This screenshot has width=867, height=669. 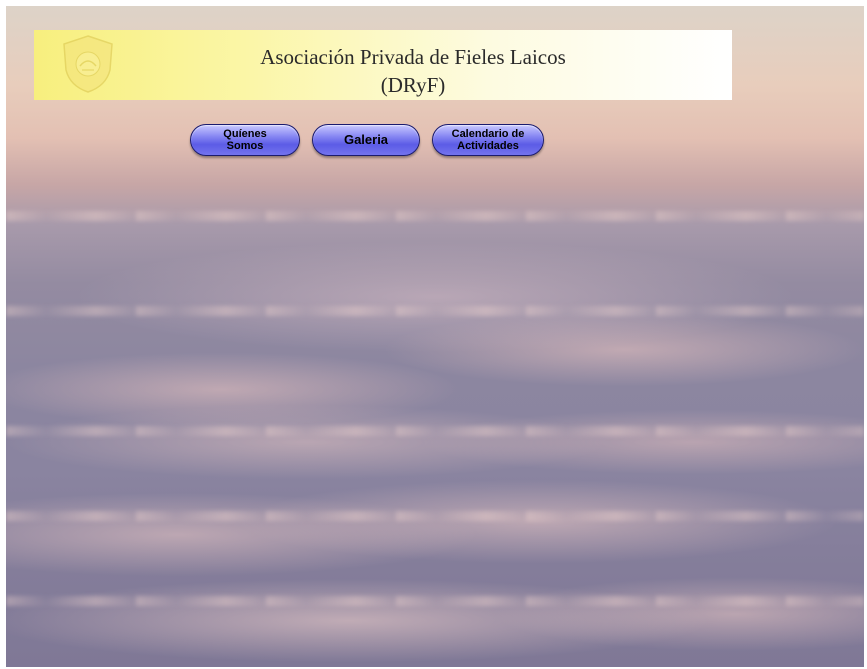 I want to click on nav-button-label: Calendario de Actividades, so click(x=488, y=140).